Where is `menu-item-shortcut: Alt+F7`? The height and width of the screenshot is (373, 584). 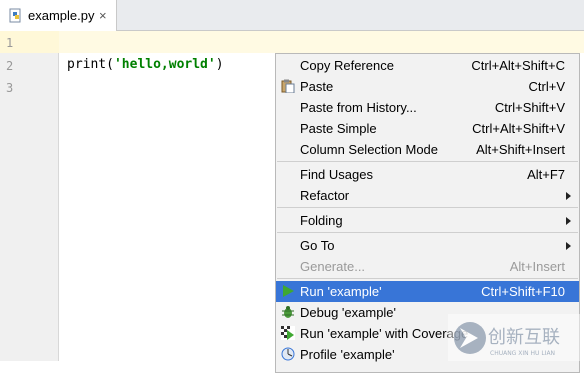
menu-item-shortcut: Alt+F7 is located at coordinates (546, 174).